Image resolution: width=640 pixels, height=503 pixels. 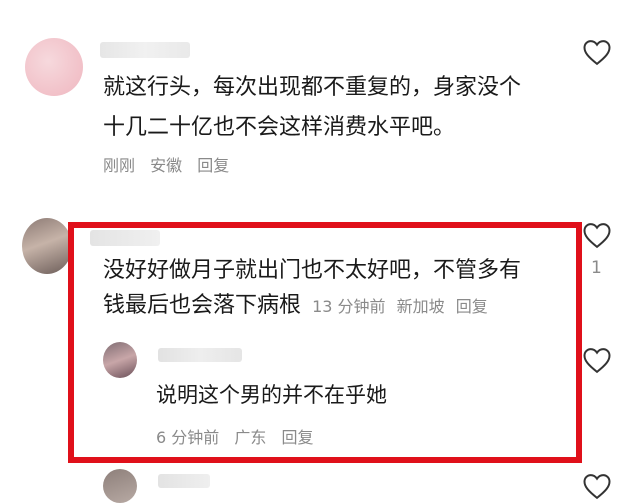 I want to click on comment-time: 13 分钟前, so click(x=349, y=306).